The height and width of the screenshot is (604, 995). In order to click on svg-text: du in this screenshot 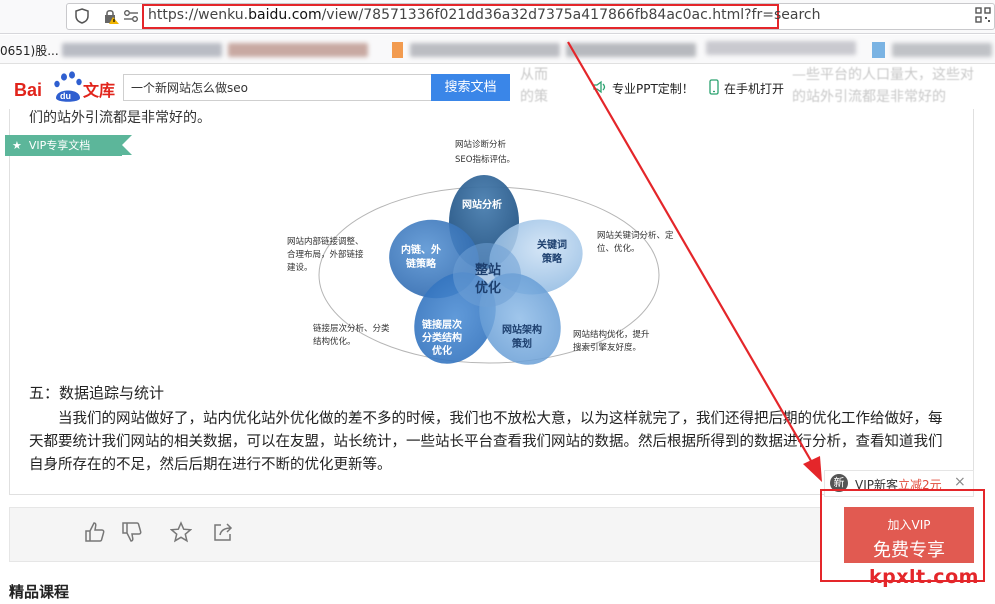, I will do `click(65, 96)`.